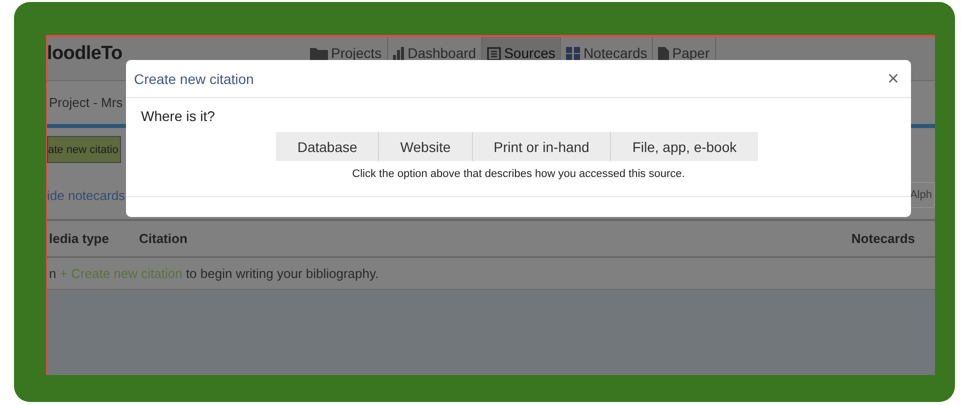 This screenshot has width=961, height=405. What do you see at coordinates (85, 53) in the screenshot?
I see `app-logo: loodleTo` at bounding box center [85, 53].